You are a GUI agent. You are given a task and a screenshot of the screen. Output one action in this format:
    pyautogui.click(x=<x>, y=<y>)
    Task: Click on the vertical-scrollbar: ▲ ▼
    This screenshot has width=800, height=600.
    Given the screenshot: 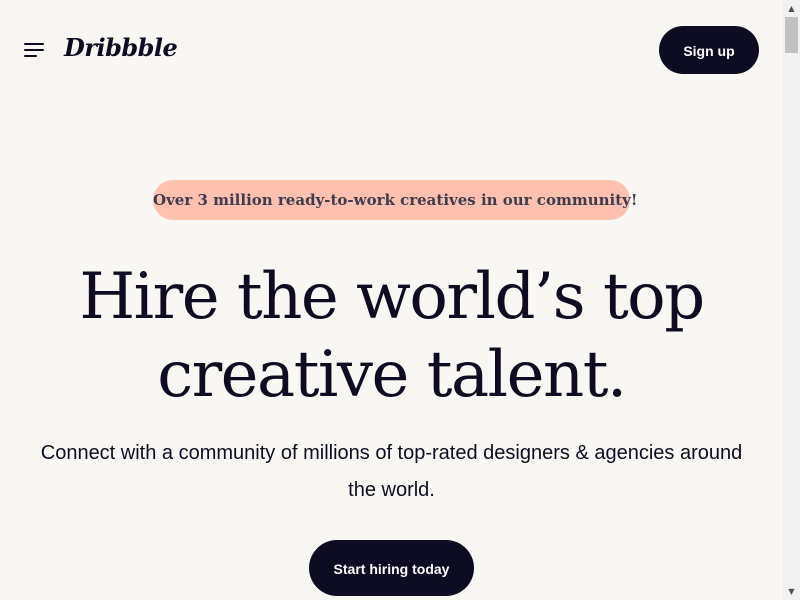 What is the action you would take?
    pyautogui.click(x=791, y=300)
    